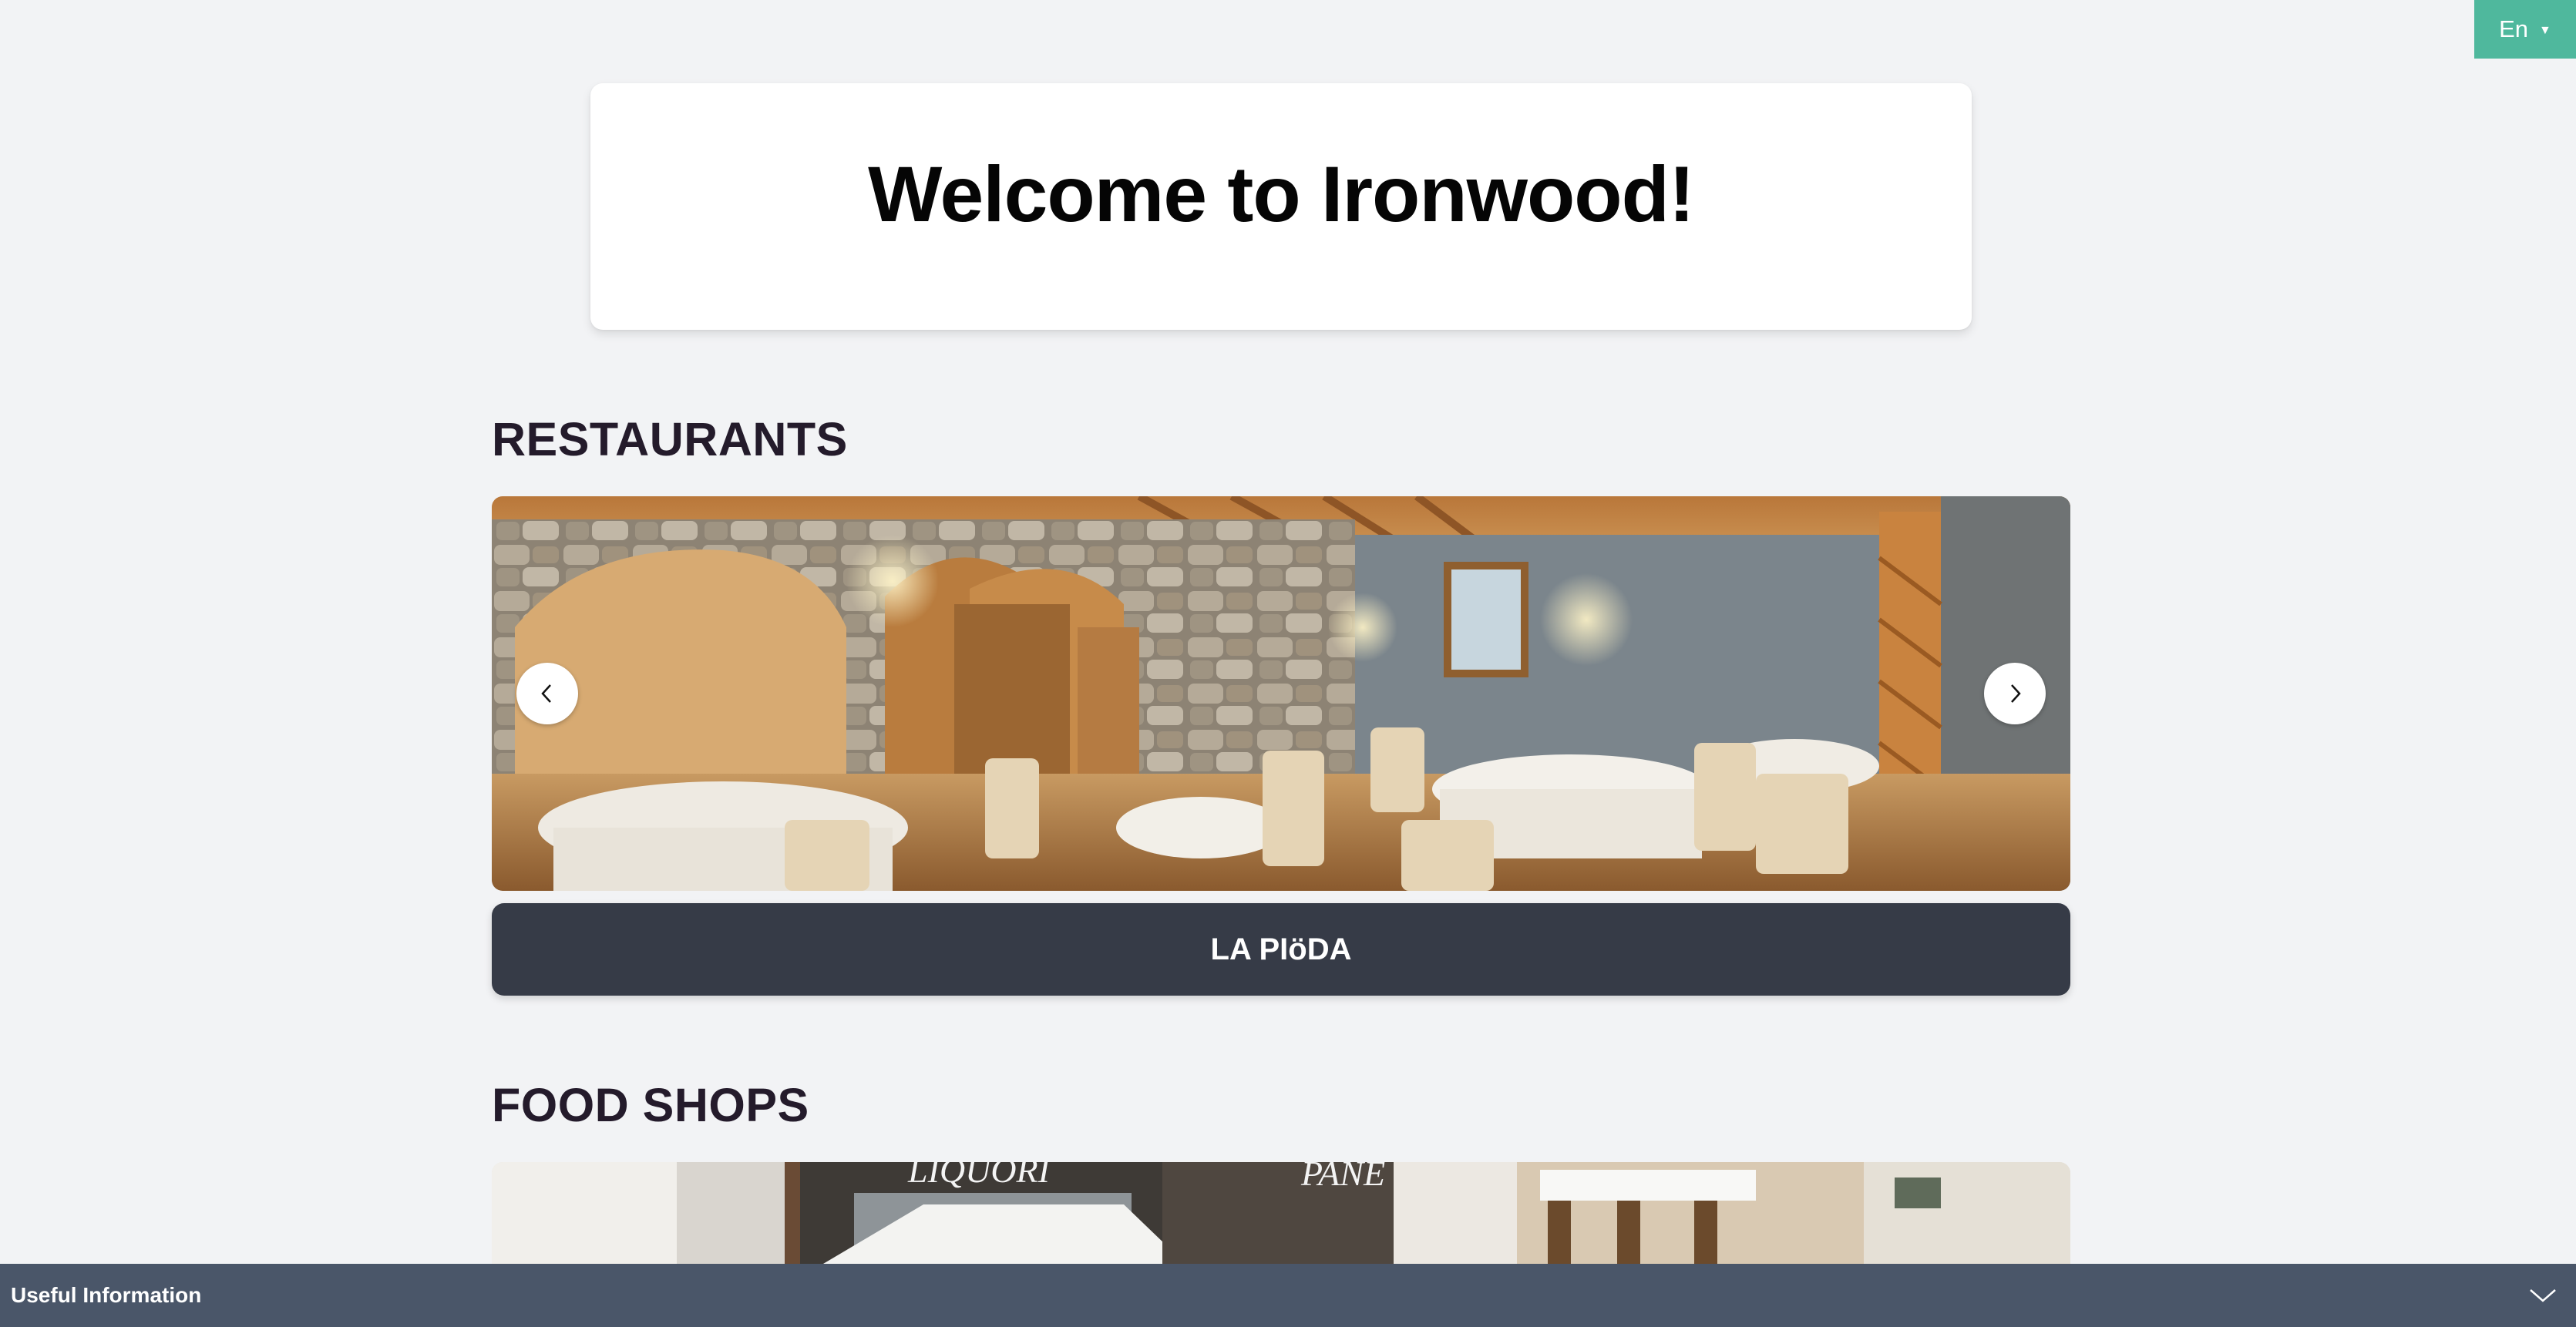 The width and height of the screenshot is (2576, 1327). I want to click on caret-down-icon: ▼, so click(2545, 30).